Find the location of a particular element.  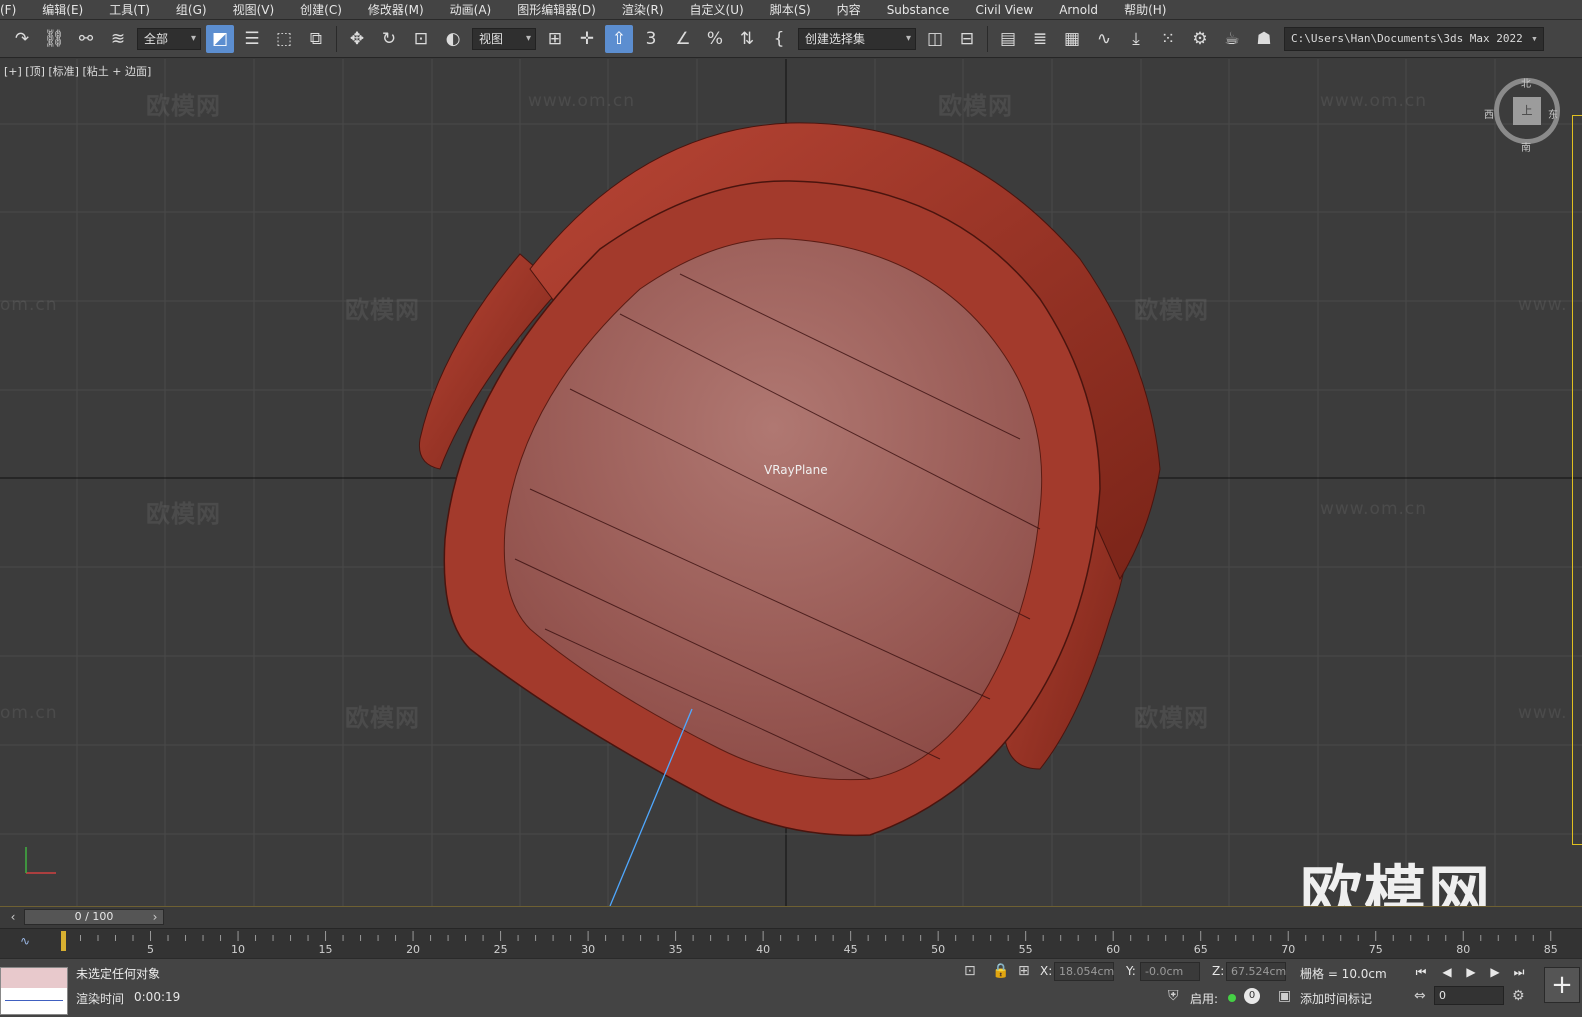

curve-editor-icon: ∿ is located at coordinates (1104, 39).